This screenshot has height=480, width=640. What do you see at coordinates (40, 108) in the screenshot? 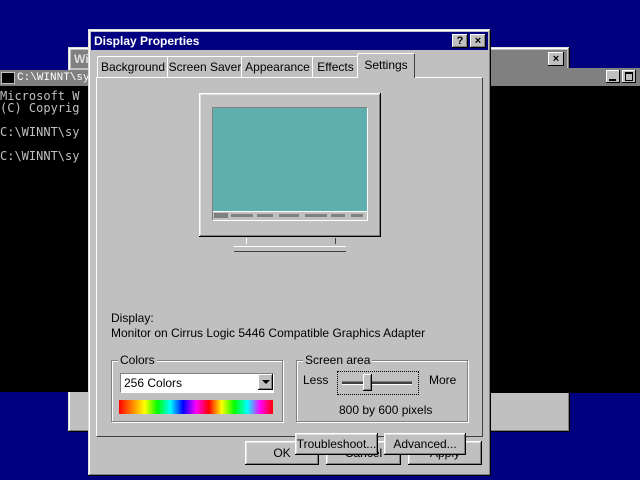
I see `console-line-2: (C) Copyrig` at bounding box center [40, 108].